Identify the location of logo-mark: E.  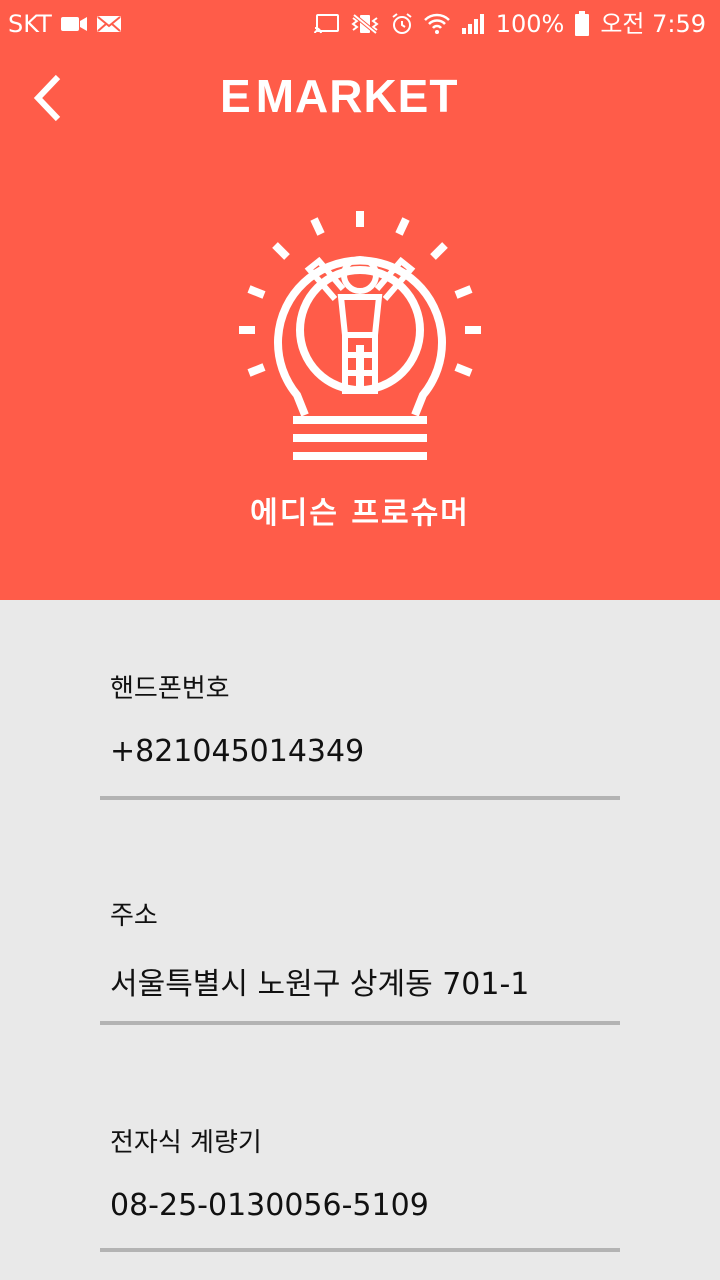
(236, 96).